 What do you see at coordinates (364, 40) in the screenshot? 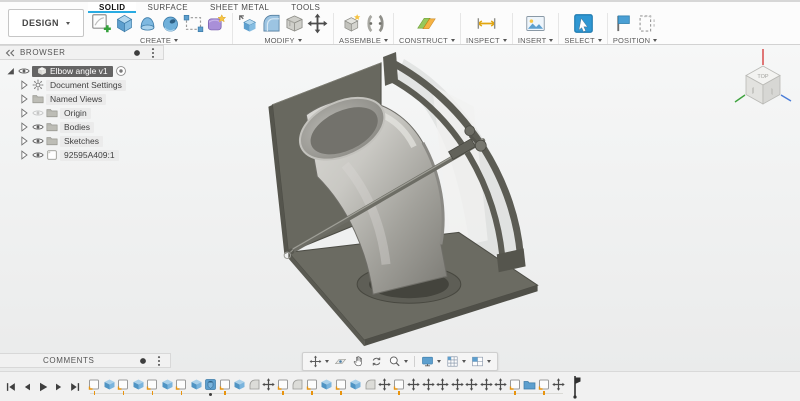
I see `group-label-assemble: ASSEMBLE` at bounding box center [364, 40].